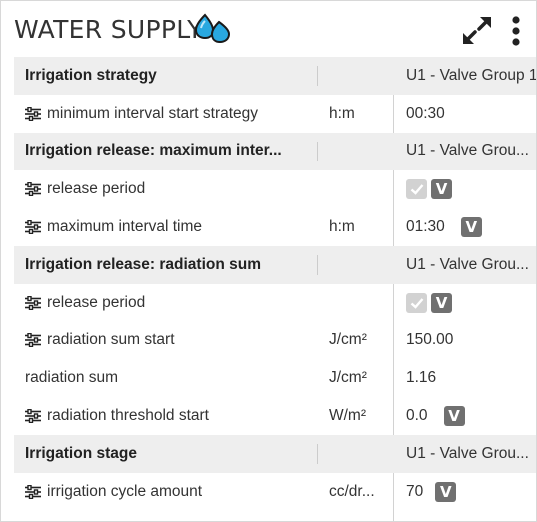 The width and height of the screenshot is (537, 522). I want to click on name-text: maximum interval time, so click(125, 227).